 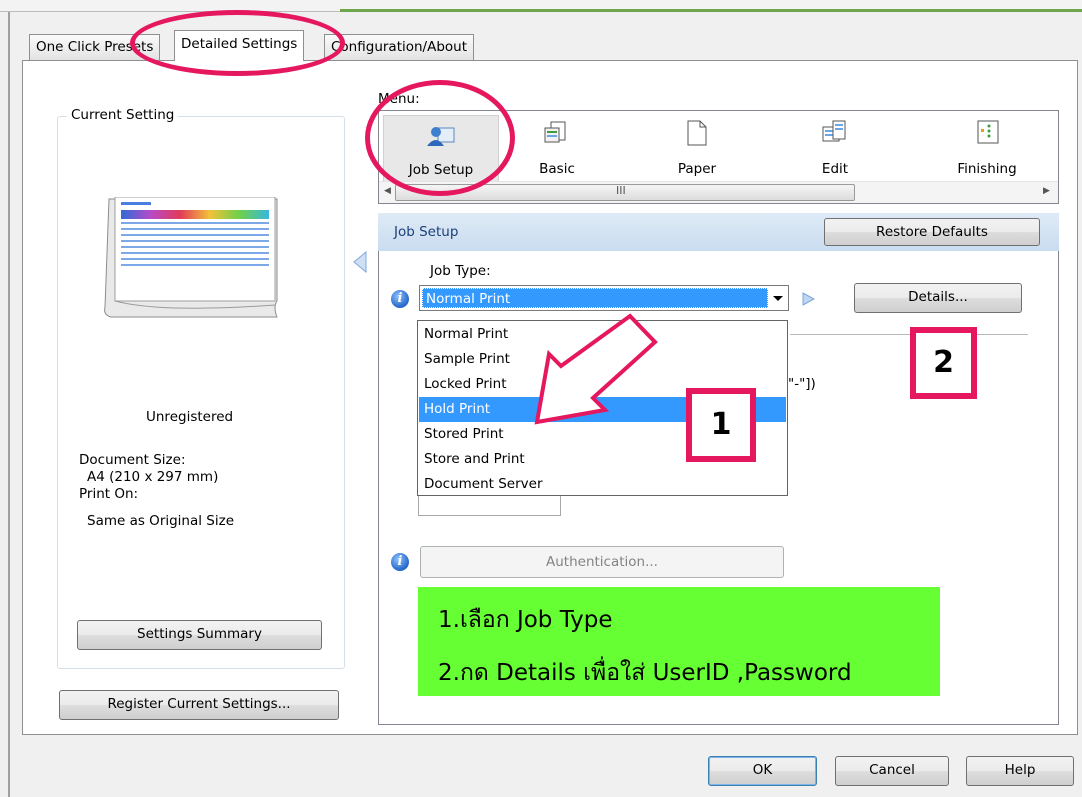 I want to click on instruction-line-1: 1.เลือก Job Type, so click(x=525, y=620).